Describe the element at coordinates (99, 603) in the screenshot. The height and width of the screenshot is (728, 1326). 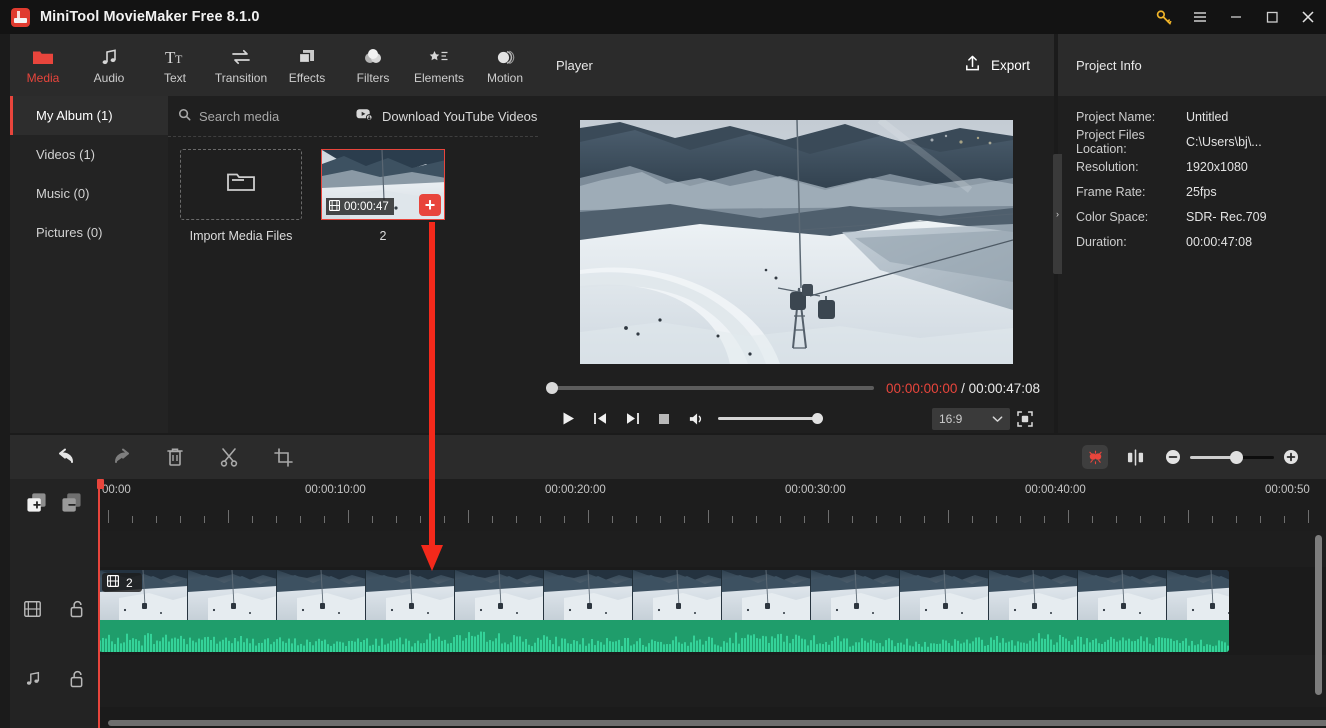
I see `playhead` at that location.